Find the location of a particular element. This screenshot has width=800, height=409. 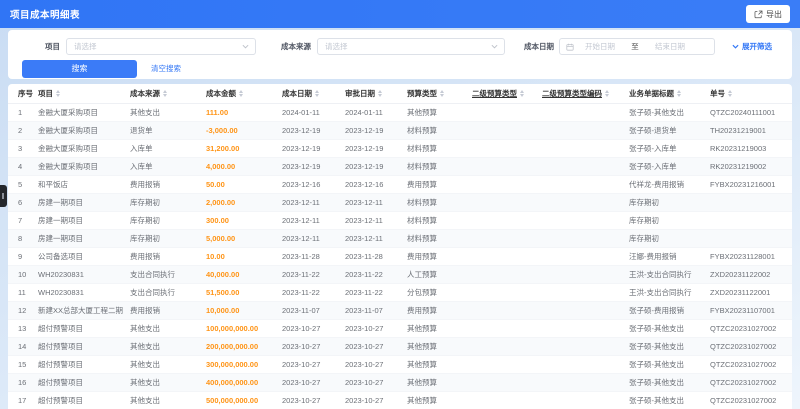

cell-approval-date: 2024-01-11 is located at coordinates (376, 112).